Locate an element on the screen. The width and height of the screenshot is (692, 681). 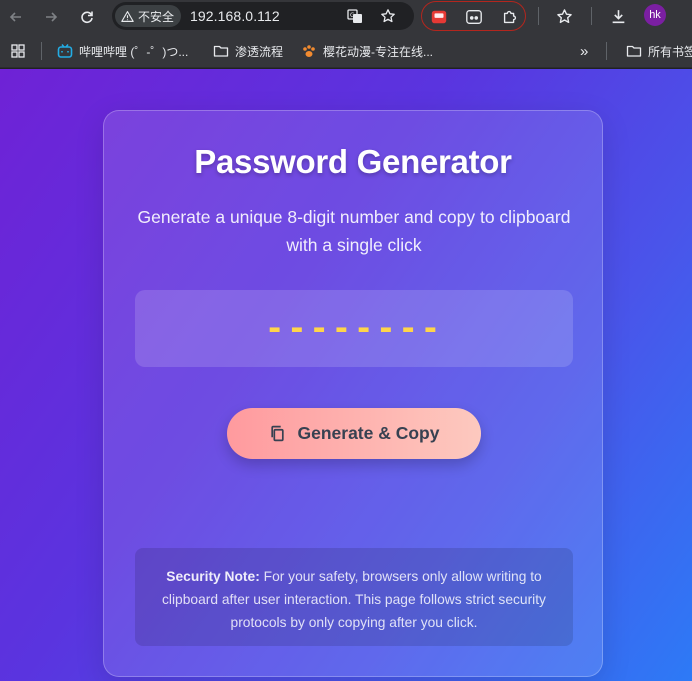
arrow-left-icon is located at coordinates (15, 17).